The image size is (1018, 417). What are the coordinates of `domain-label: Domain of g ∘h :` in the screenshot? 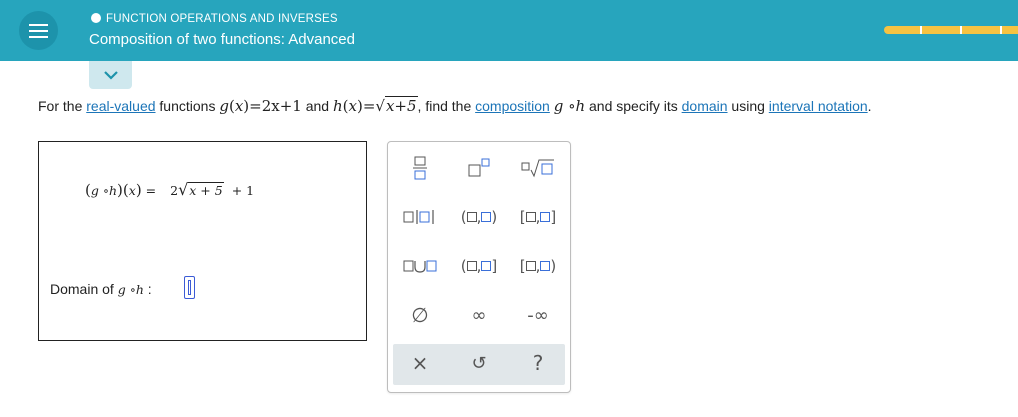 It's located at (101, 289).